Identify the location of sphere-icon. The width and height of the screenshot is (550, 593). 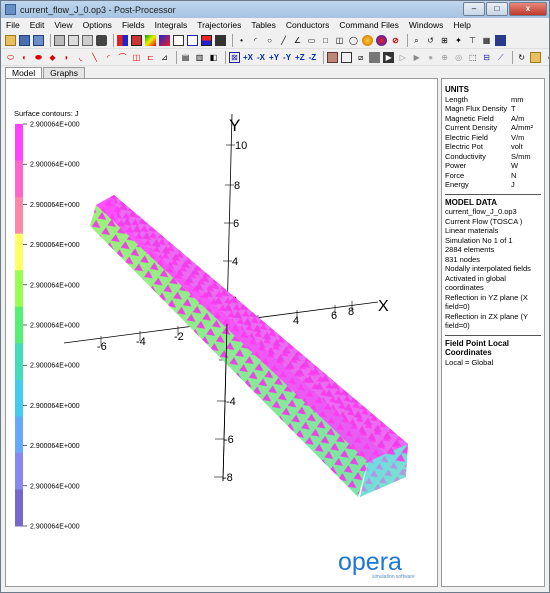
(367, 40).